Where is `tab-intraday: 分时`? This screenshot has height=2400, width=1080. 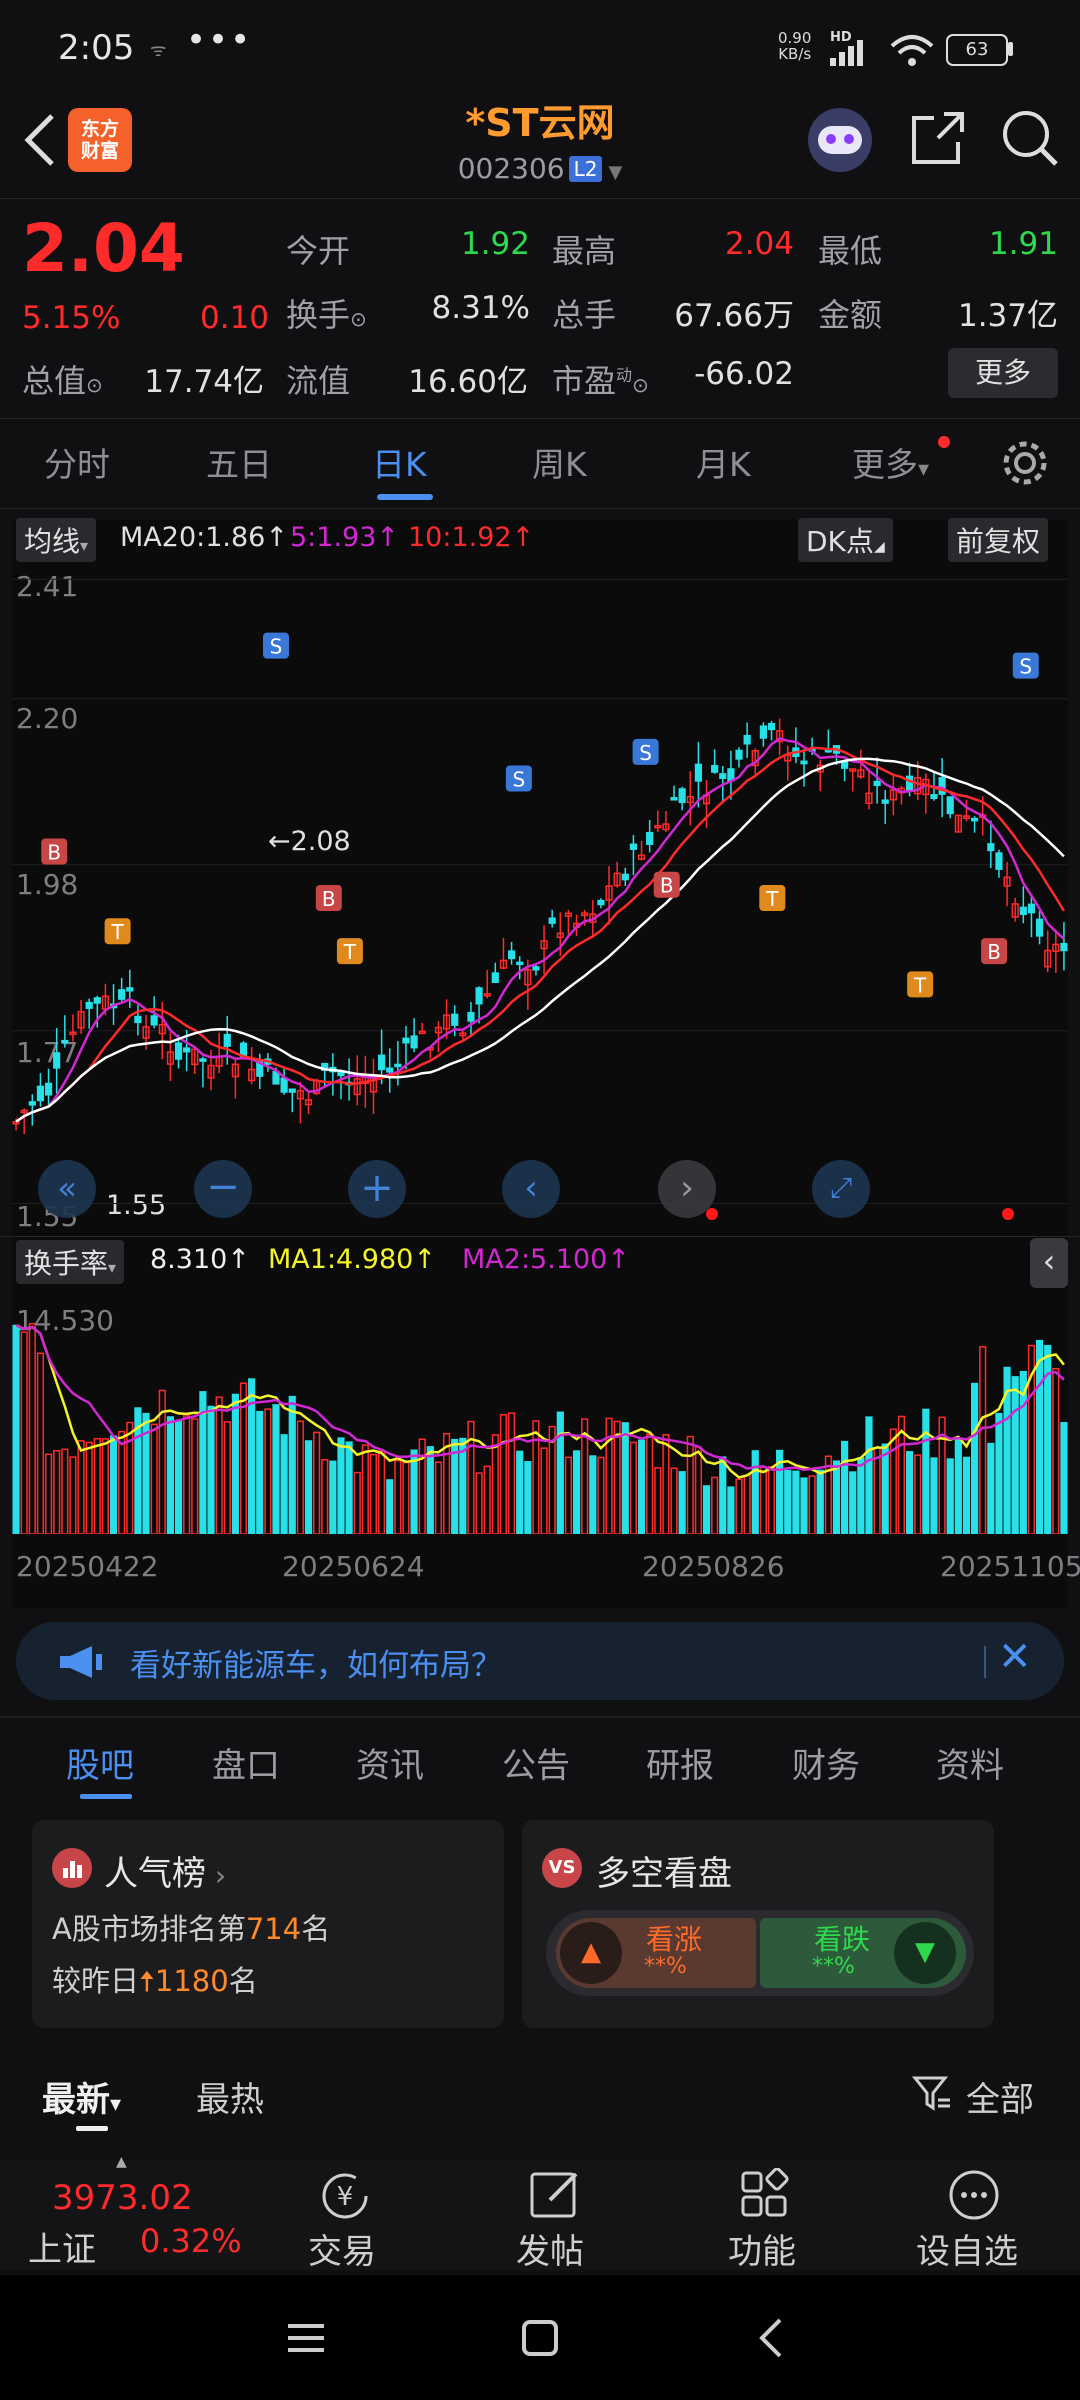 tab-intraday: 分时 is located at coordinates (77, 462).